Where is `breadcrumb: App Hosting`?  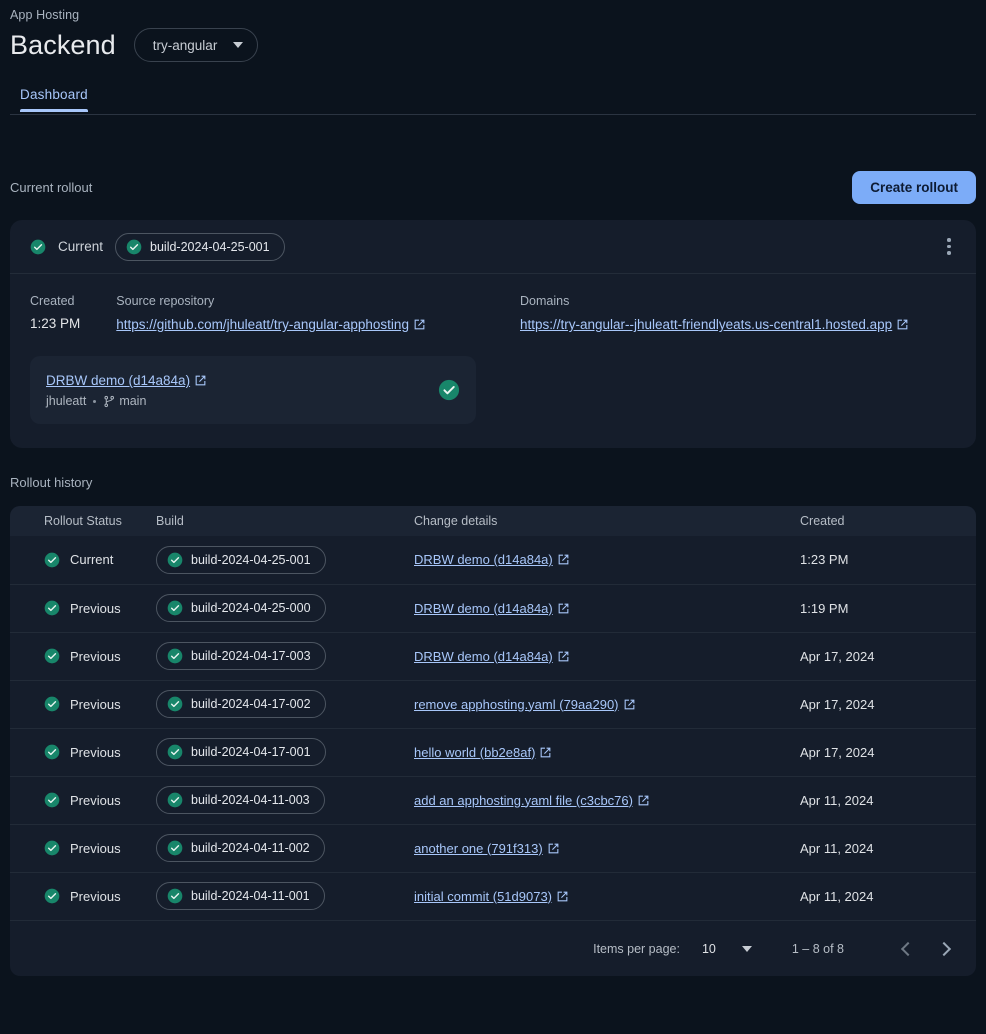 breadcrumb: App Hosting is located at coordinates (45, 15).